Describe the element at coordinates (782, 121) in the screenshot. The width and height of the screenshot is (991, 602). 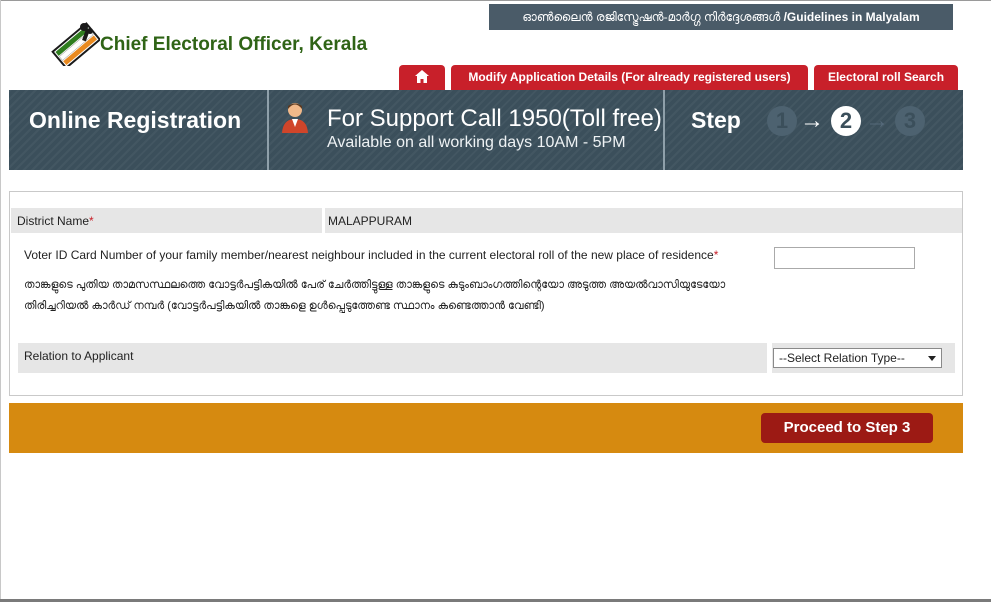
I see `step-1-indicator: 1` at that location.